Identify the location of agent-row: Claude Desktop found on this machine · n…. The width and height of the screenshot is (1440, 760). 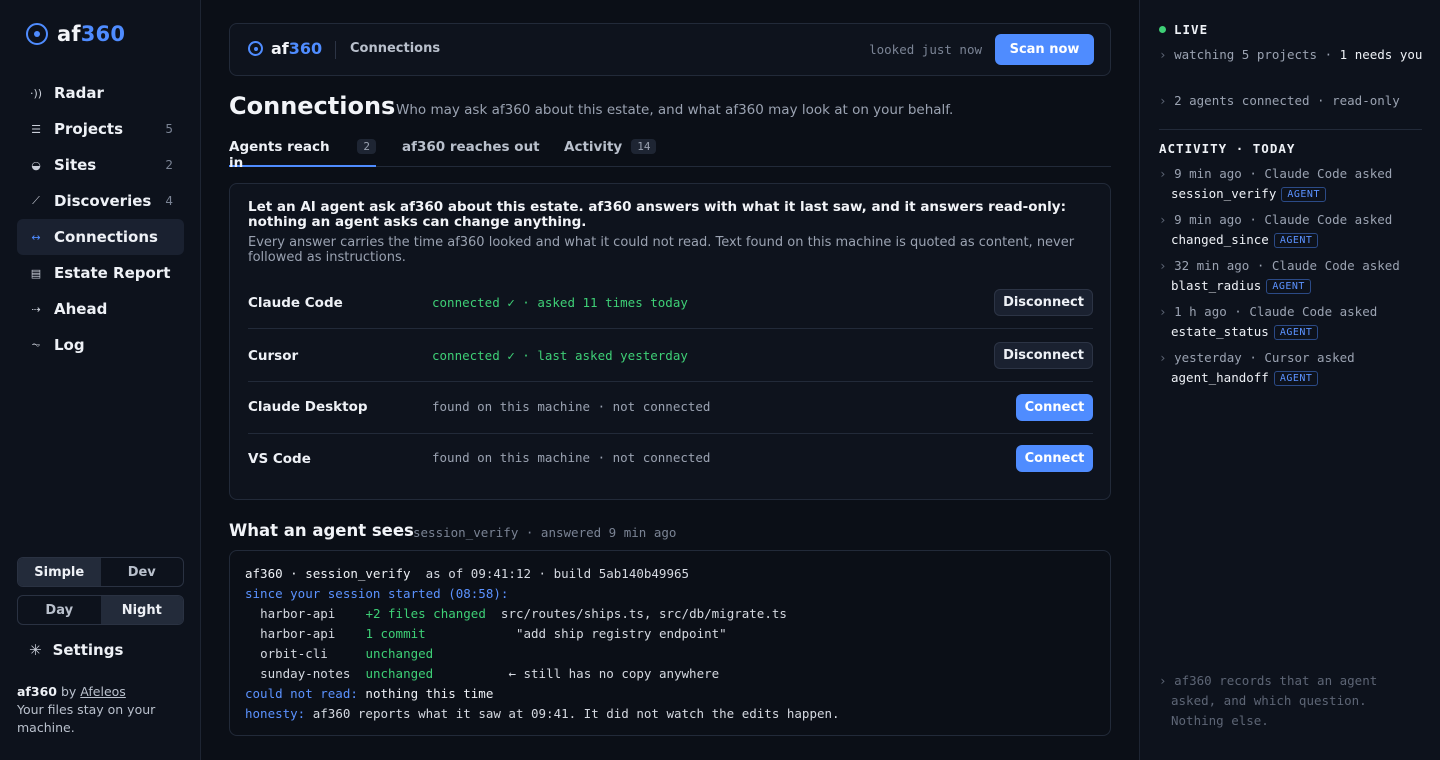
(670, 408).